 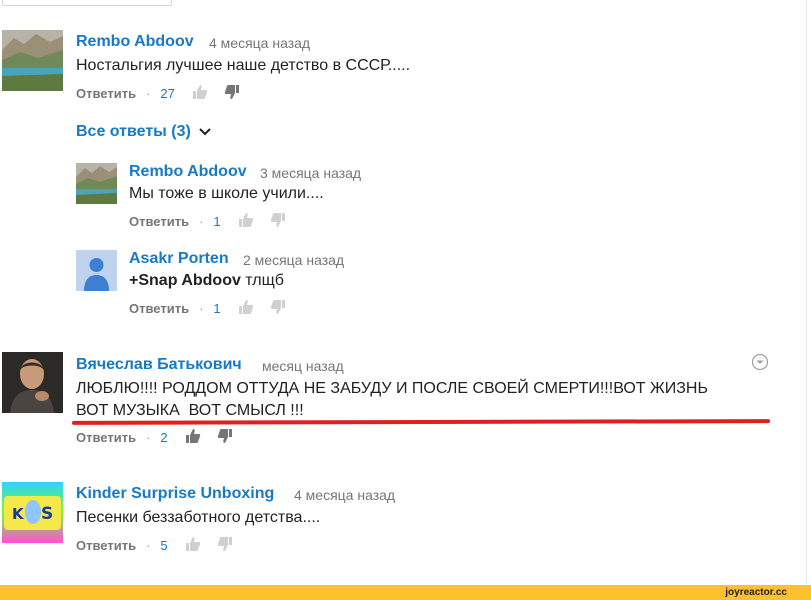 I want to click on reply-text: +Snap Abdoov тлщб, so click(x=206, y=280).